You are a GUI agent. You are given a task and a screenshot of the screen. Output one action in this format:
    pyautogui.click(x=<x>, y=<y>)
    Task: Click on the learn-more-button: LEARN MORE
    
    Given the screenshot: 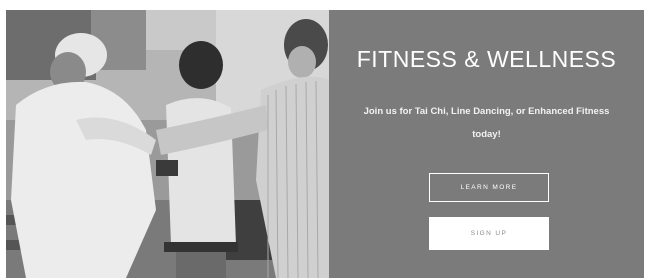 What is the action you would take?
    pyautogui.click(x=489, y=187)
    